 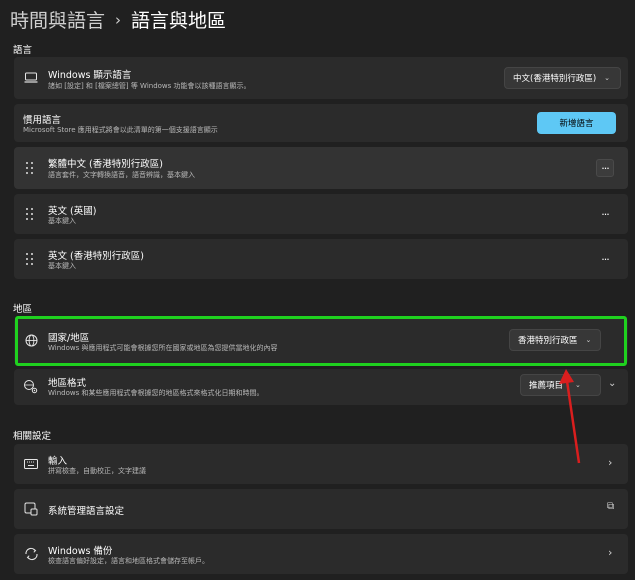 I want to click on expand-chevron-icon: ⌄, so click(x=612, y=383).